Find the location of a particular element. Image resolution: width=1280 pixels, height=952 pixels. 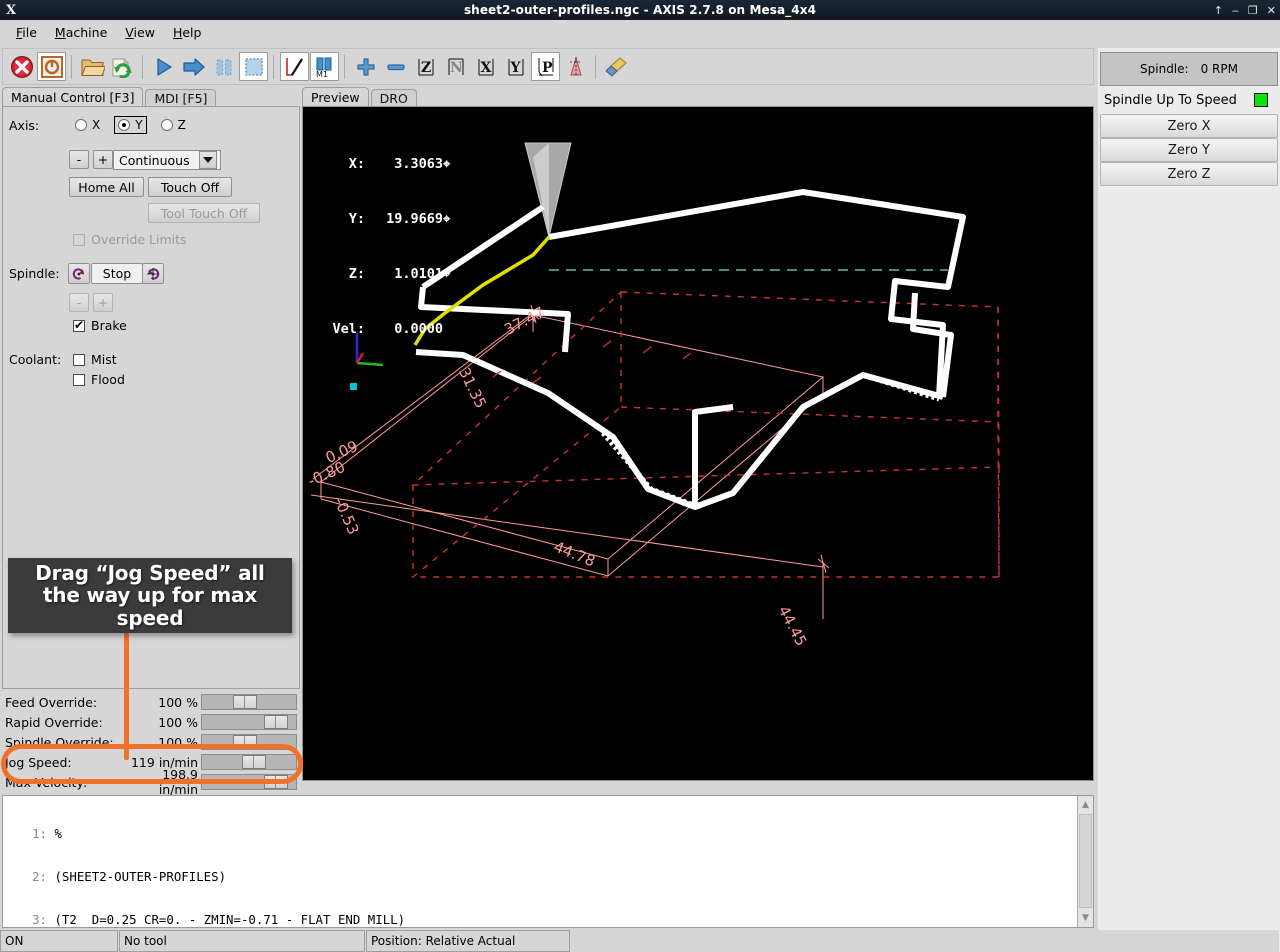

spindle-override-slider-thumb is located at coordinates (245, 742).